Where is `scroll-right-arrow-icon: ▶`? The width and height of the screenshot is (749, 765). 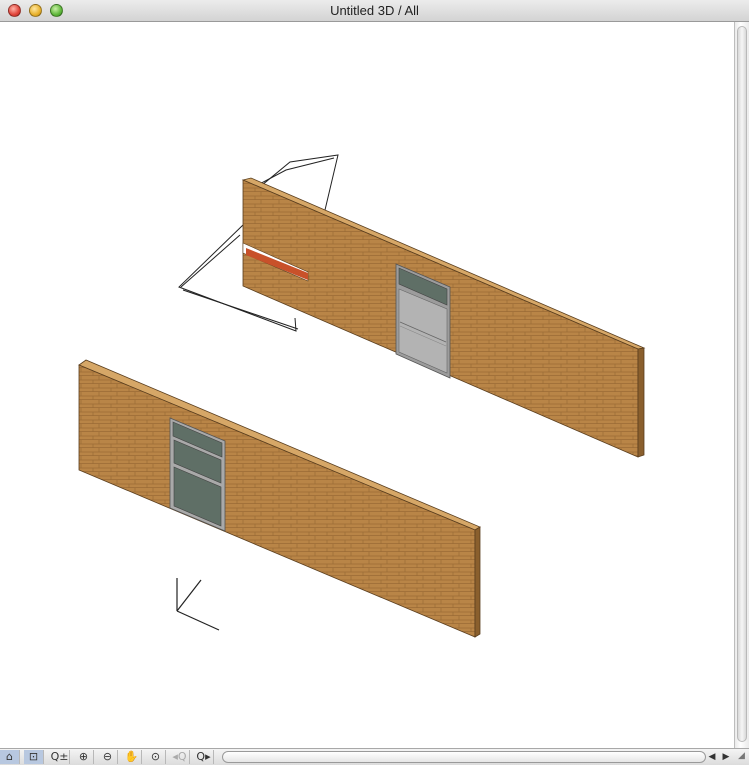 scroll-right-arrow-icon: ▶ is located at coordinates (726, 757).